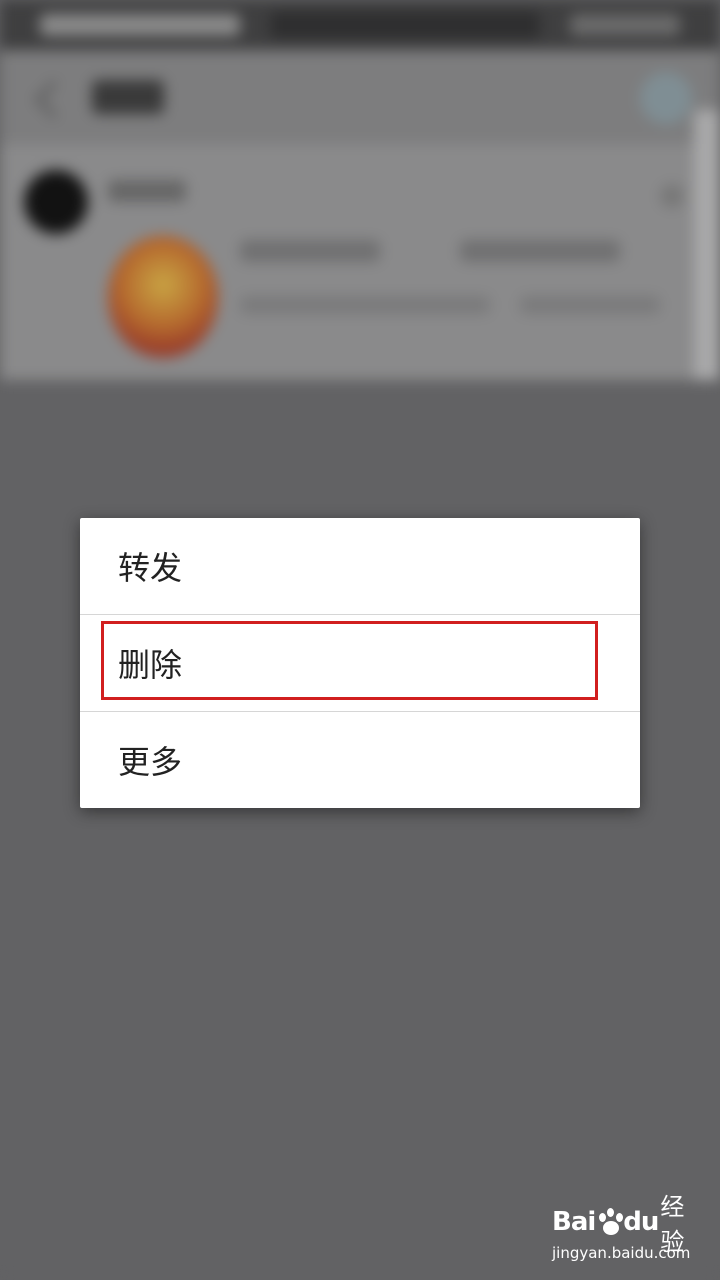 Image resolution: width=720 pixels, height=1280 pixels. I want to click on status-bar, so click(360, 25).